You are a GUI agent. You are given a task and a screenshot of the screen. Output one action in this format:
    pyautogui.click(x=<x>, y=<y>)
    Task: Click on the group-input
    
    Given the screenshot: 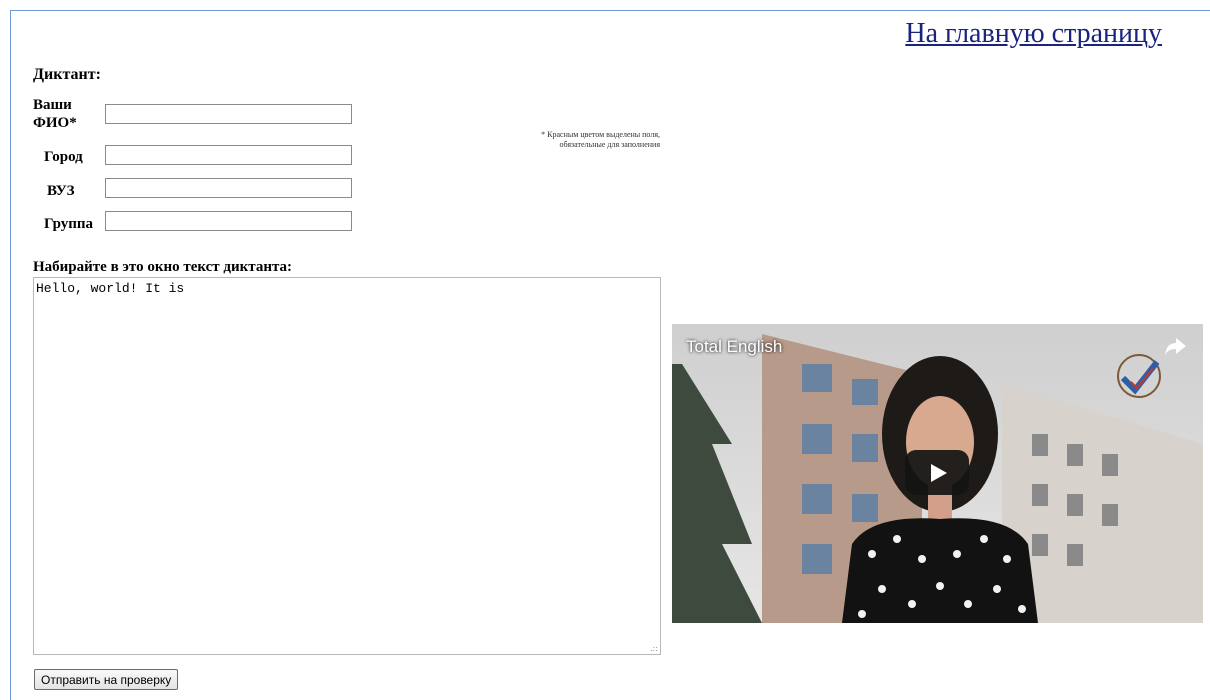 What is the action you would take?
    pyautogui.click(x=228, y=221)
    